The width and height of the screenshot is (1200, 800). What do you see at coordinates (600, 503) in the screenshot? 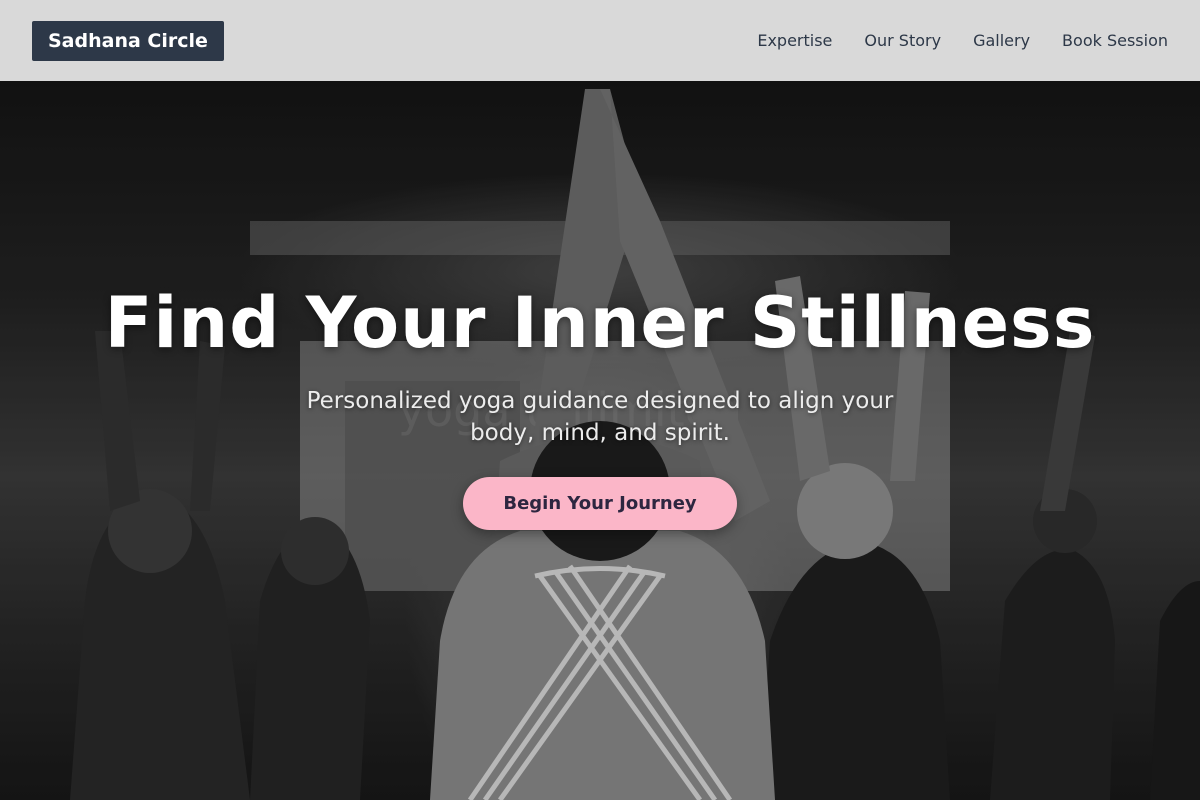
I see `begin-journey-button: Begin Your Journey` at bounding box center [600, 503].